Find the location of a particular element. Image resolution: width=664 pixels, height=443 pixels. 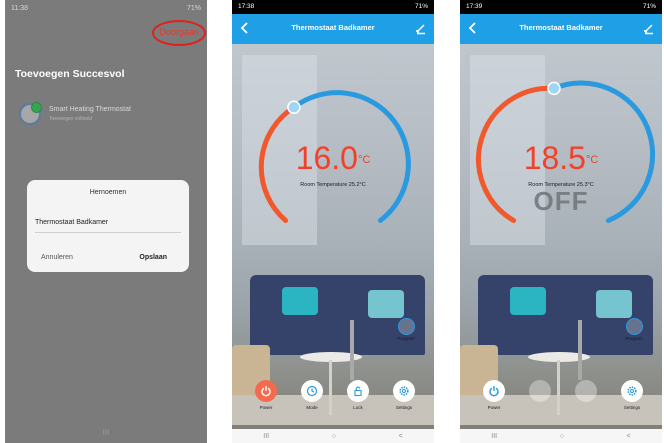

status-bar: 17:38 71% is located at coordinates (333, 7).